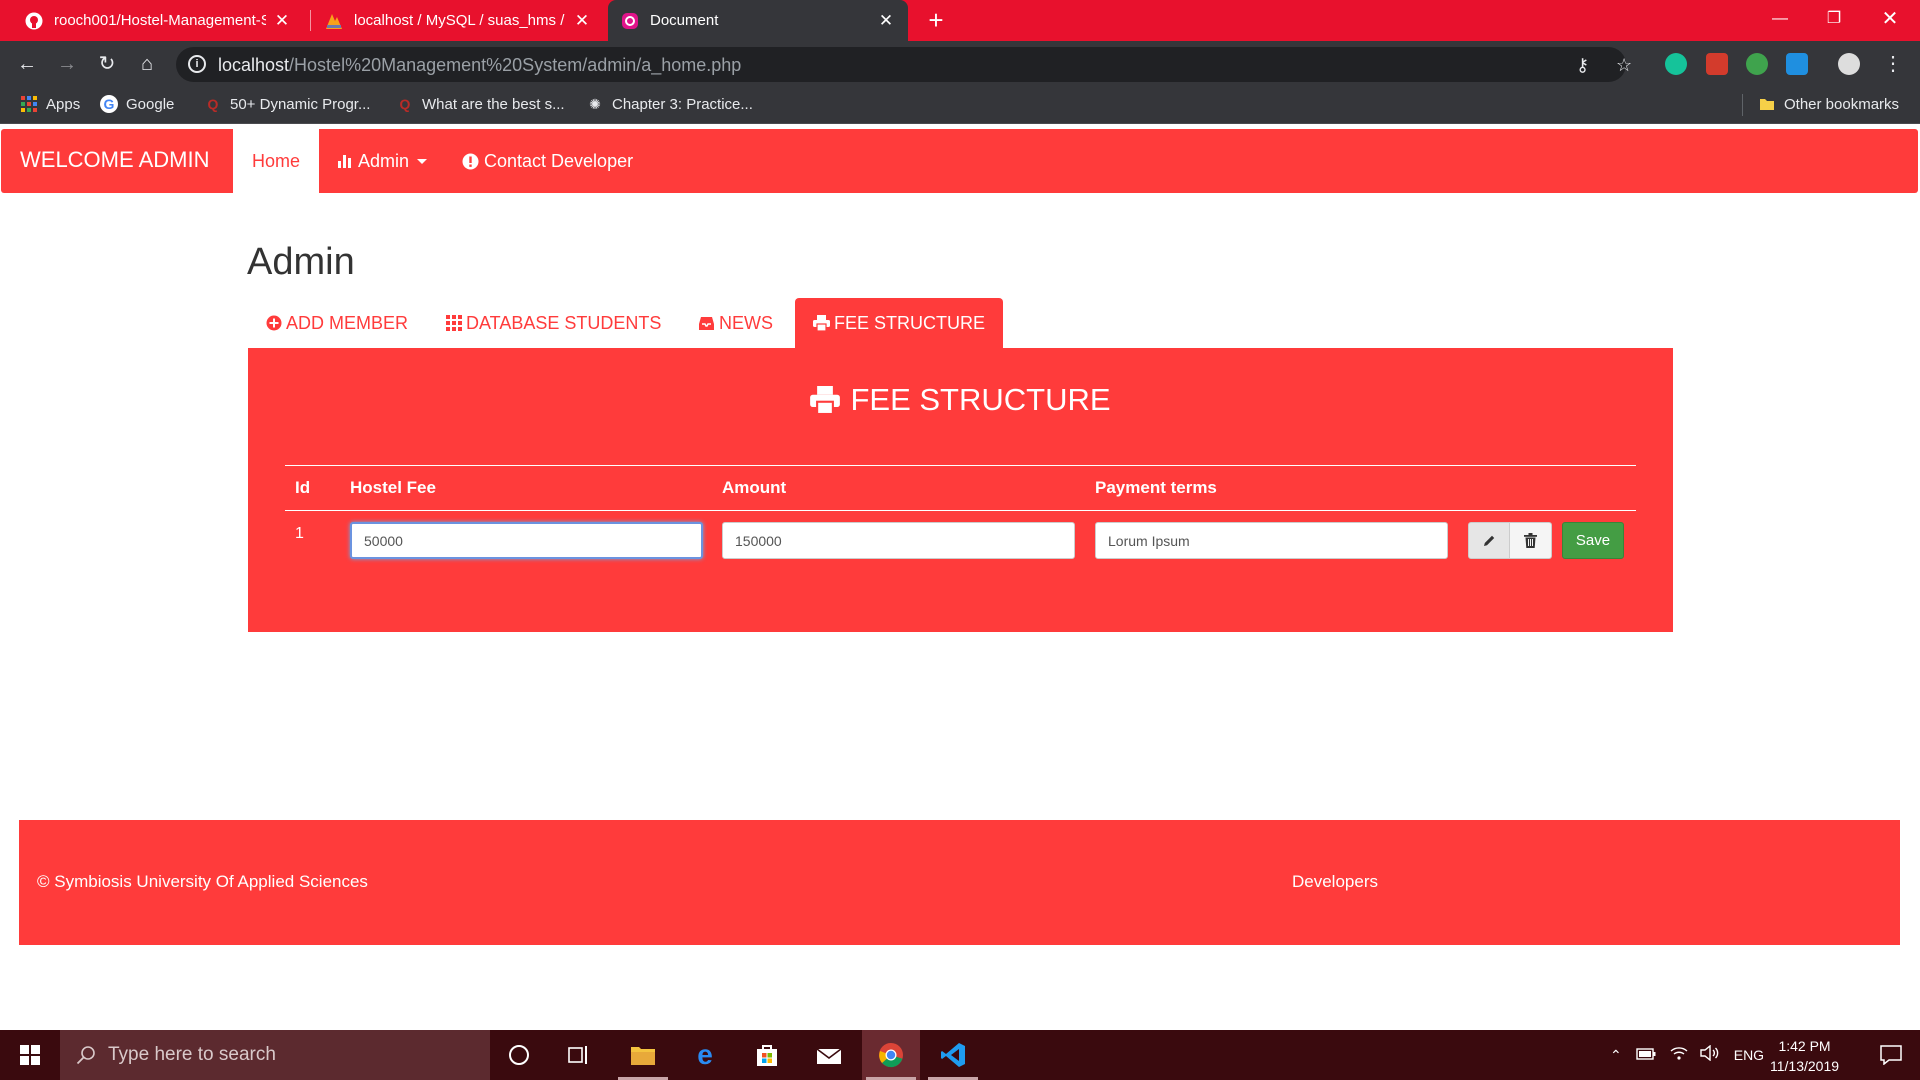 This screenshot has height=1080, width=1920. Describe the element at coordinates (422, 161) in the screenshot. I see `caret-down-icon` at that location.